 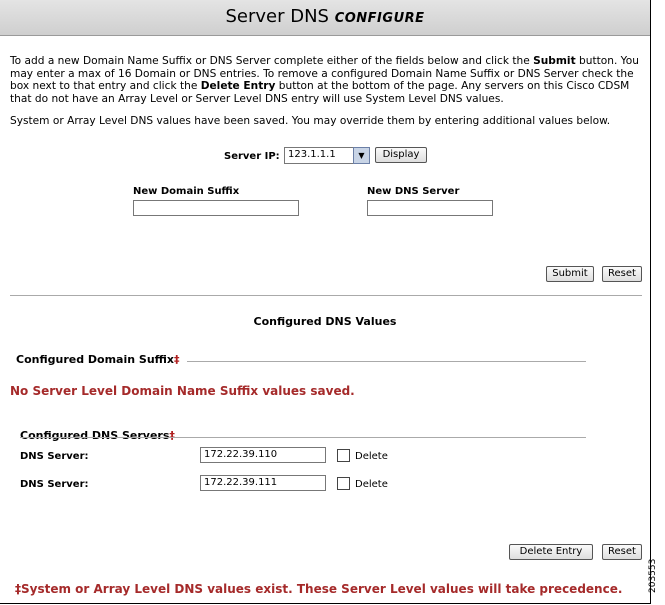 I want to click on domain-suffix-rule, so click(x=386, y=361).